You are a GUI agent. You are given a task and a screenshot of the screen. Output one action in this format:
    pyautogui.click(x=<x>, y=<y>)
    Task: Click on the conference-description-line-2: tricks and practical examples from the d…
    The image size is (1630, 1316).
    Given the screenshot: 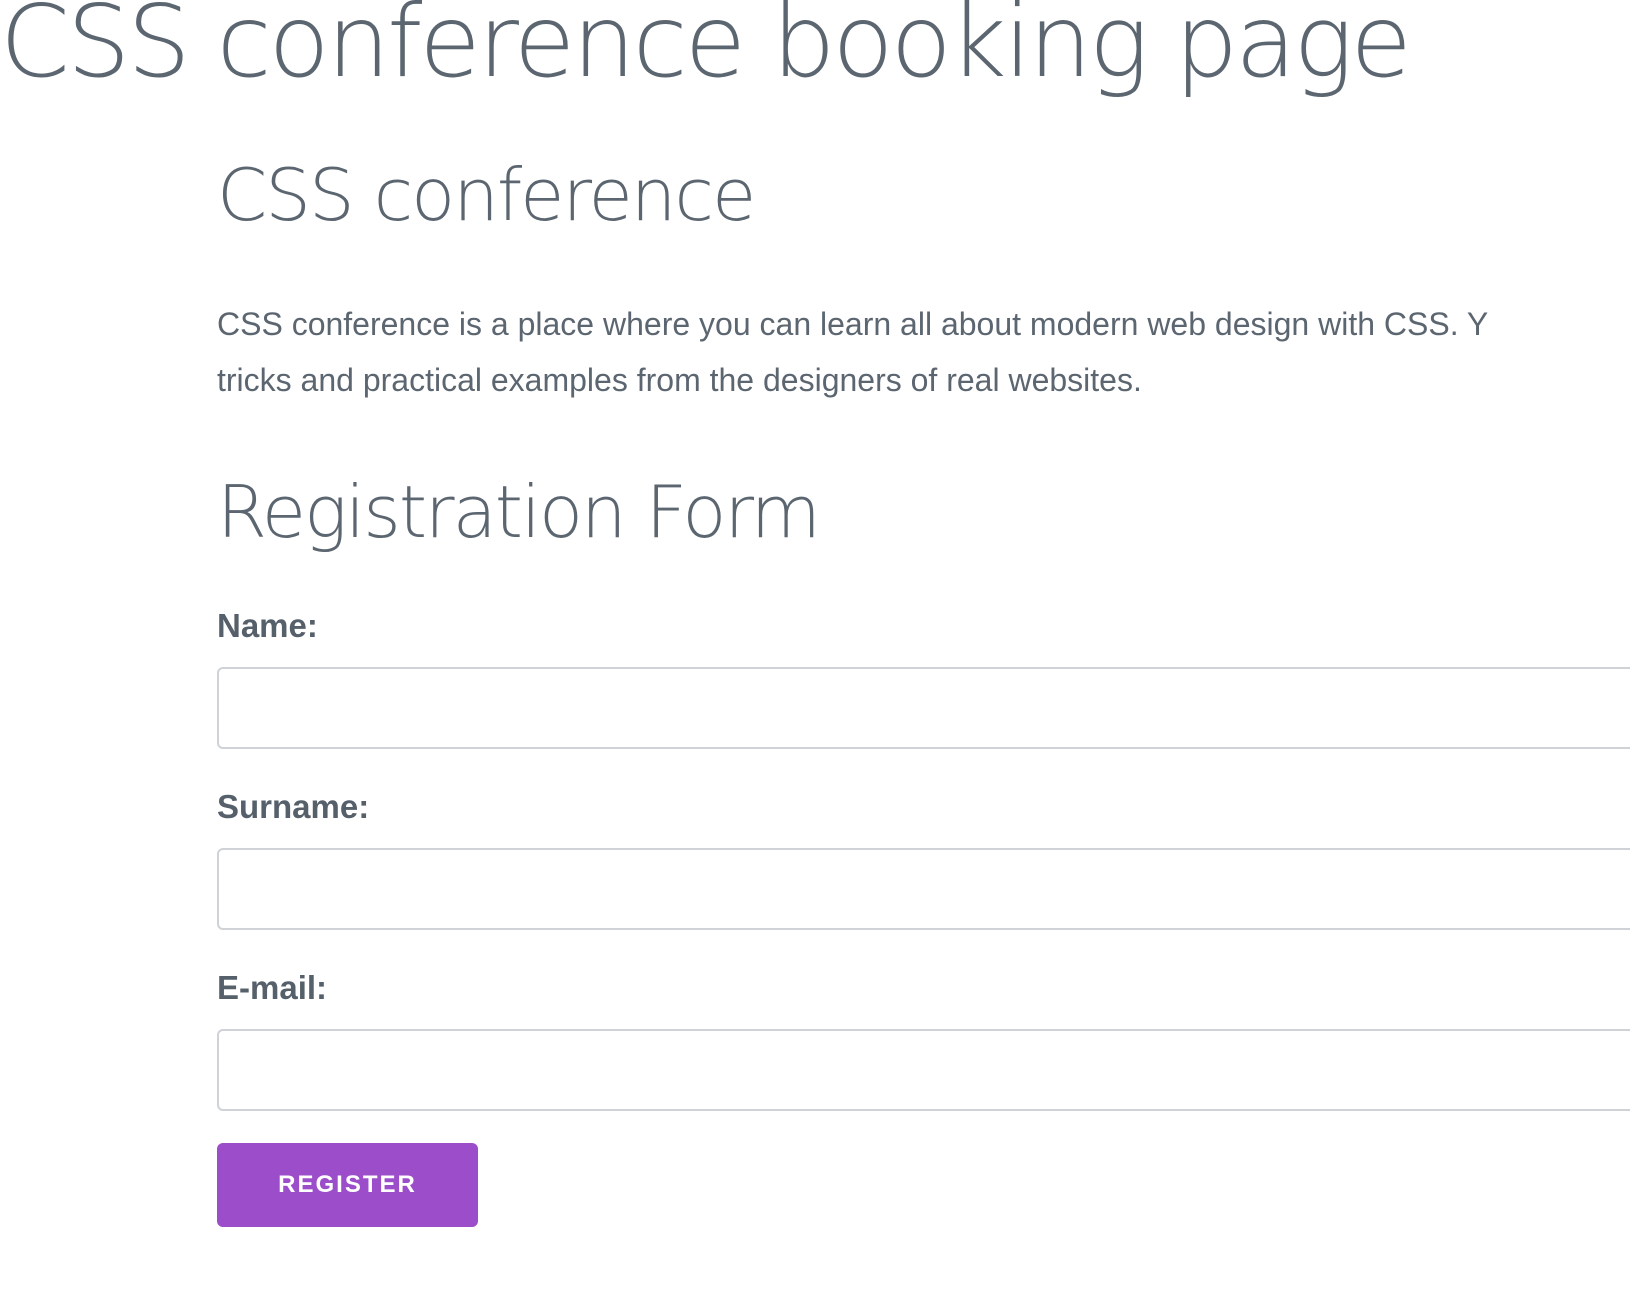 What is the action you would take?
    pyautogui.click(x=679, y=380)
    